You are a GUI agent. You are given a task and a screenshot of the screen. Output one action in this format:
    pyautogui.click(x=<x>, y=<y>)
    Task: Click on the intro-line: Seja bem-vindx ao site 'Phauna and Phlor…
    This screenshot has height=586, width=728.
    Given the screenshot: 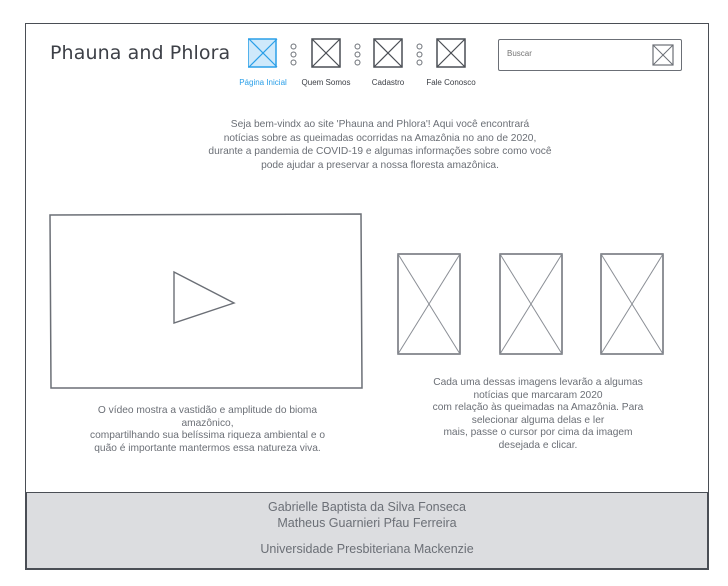 What is the action you would take?
    pyautogui.click(x=380, y=124)
    